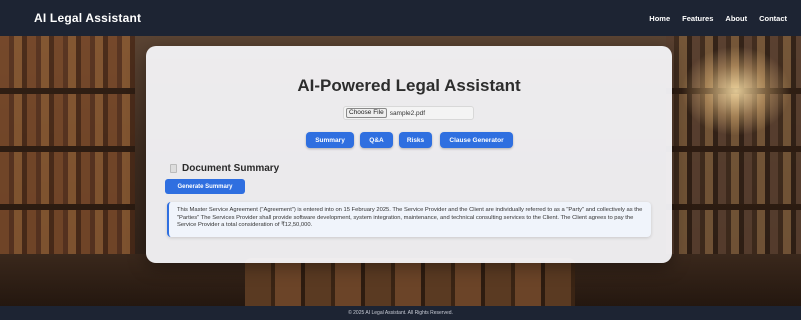 This screenshot has height=320, width=801. I want to click on brand-logo: AI Legal Assistant, so click(87, 18).